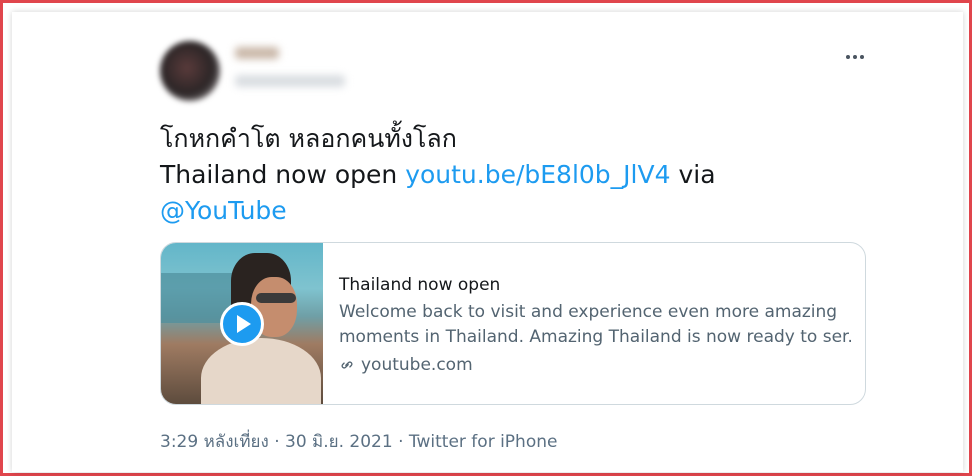 The image size is (972, 476). What do you see at coordinates (339, 442) in the screenshot?
I see `tweet-date: 30 มิ.ย. 2021` at bounding box center [339, 442].